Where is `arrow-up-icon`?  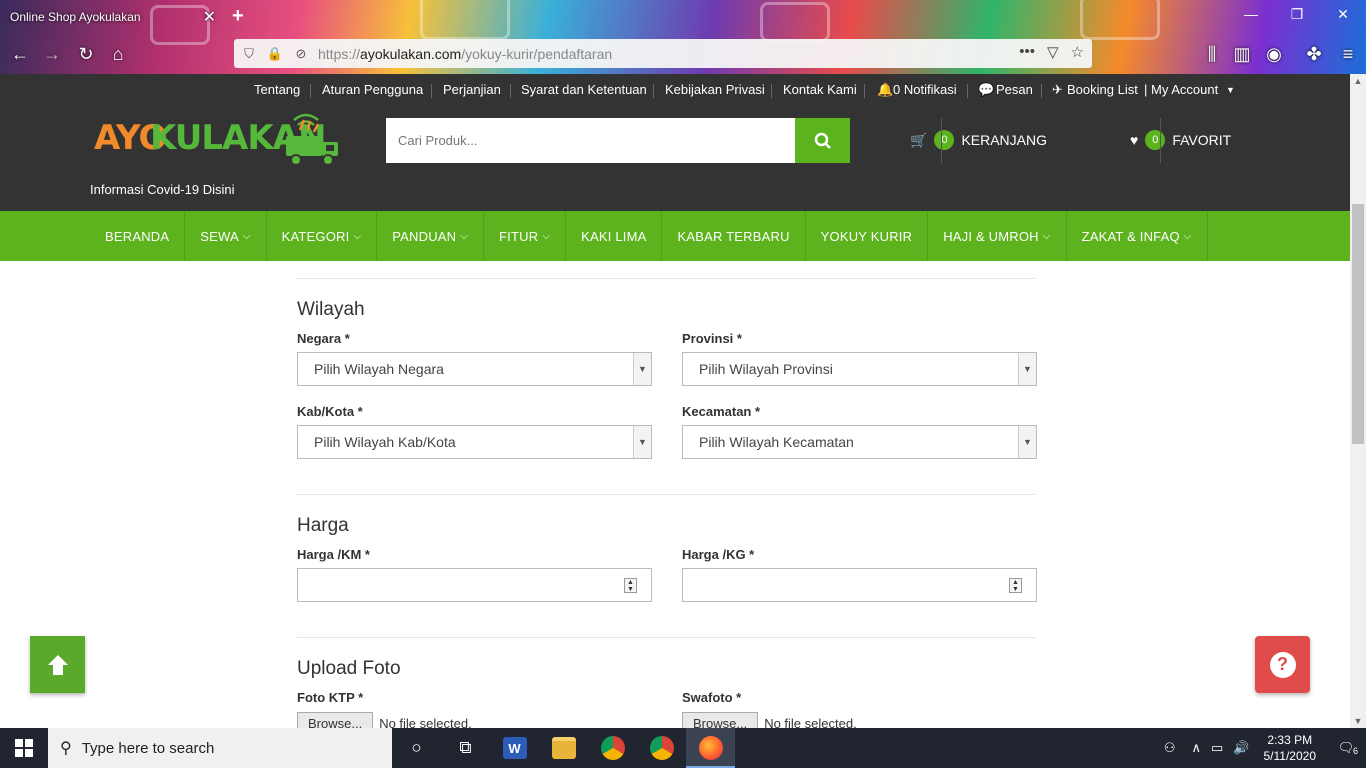
arrow-up-icon is located at coordinates (57, 664).